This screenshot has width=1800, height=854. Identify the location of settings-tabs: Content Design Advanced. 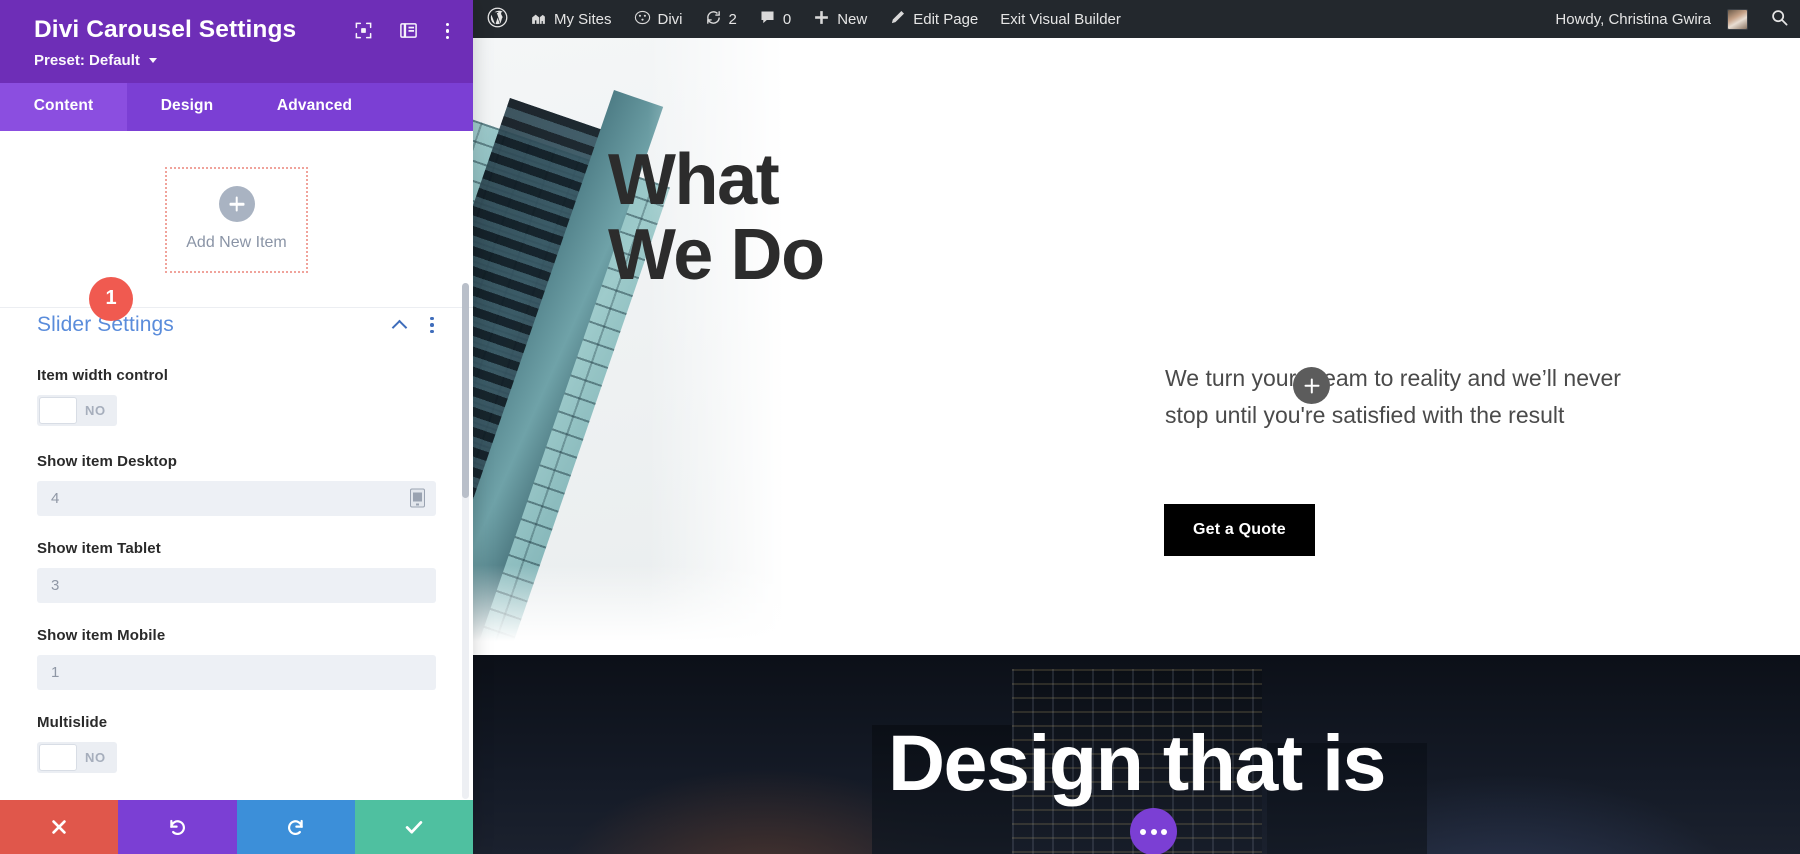
(236, 106).